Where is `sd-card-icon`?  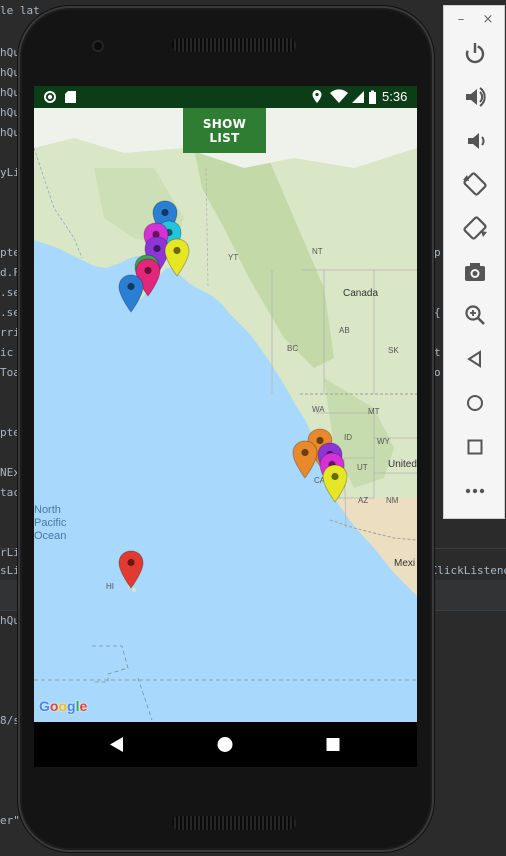
sd-card-icon is located at coordinates (70, 97).